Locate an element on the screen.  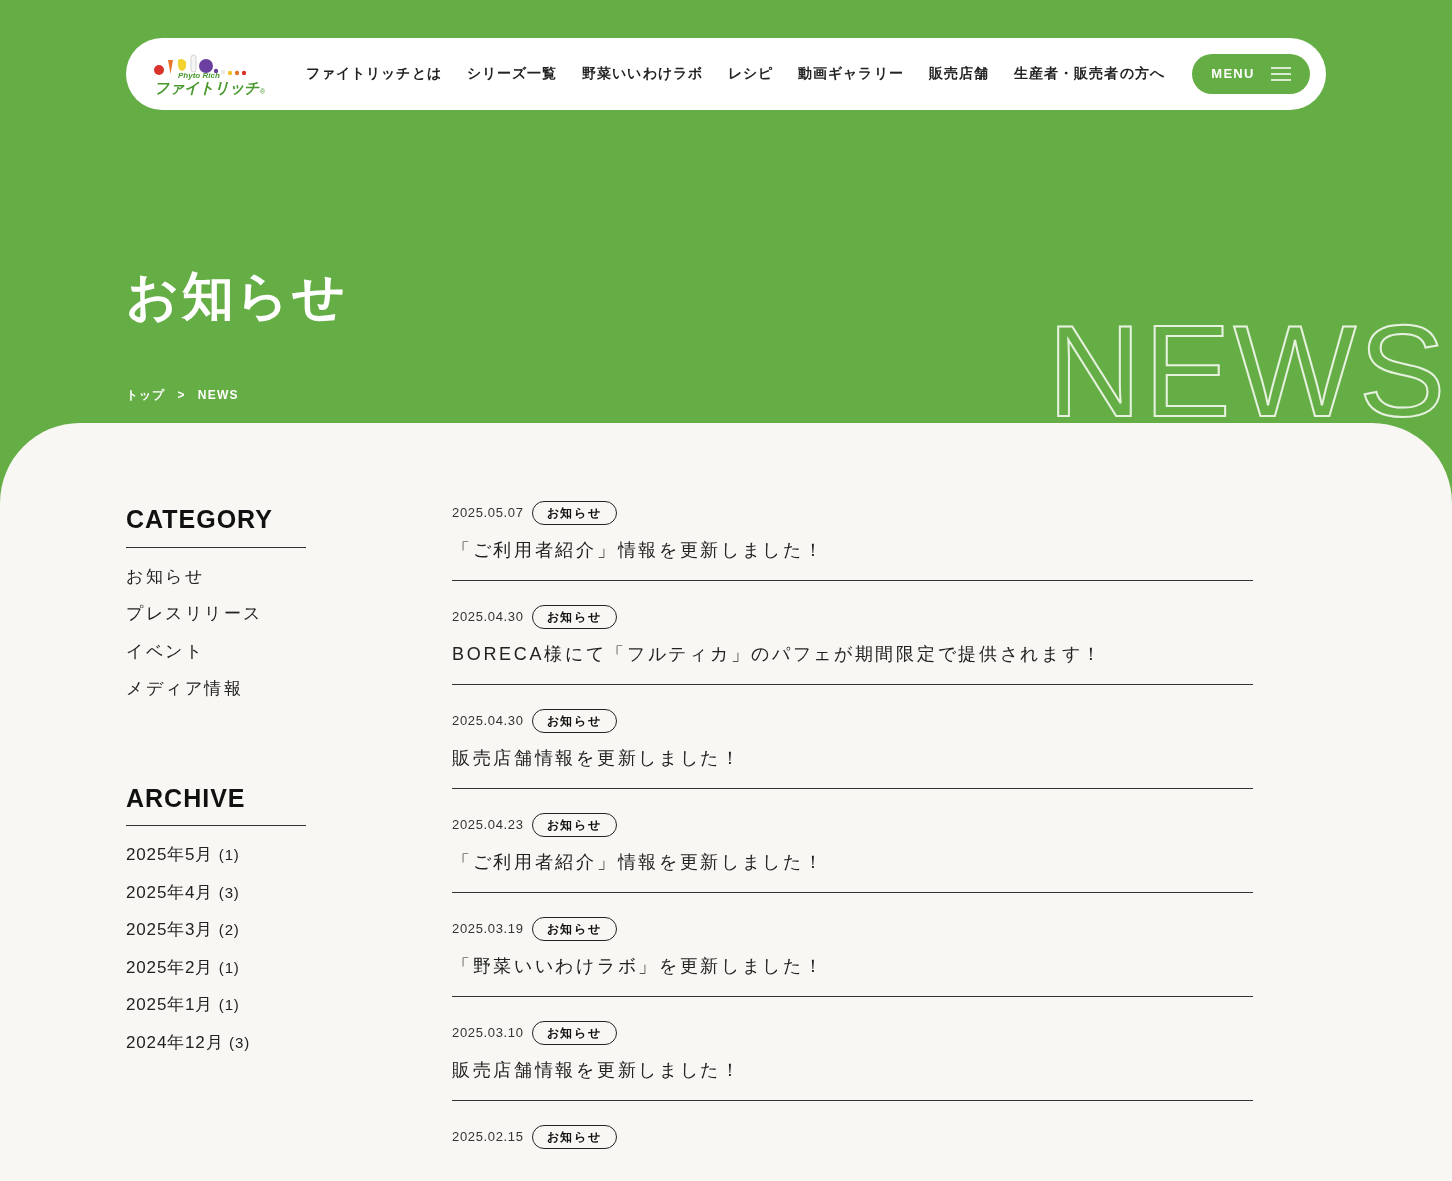
news-date: 2025.04.23 is located at coordinates (488, 825).